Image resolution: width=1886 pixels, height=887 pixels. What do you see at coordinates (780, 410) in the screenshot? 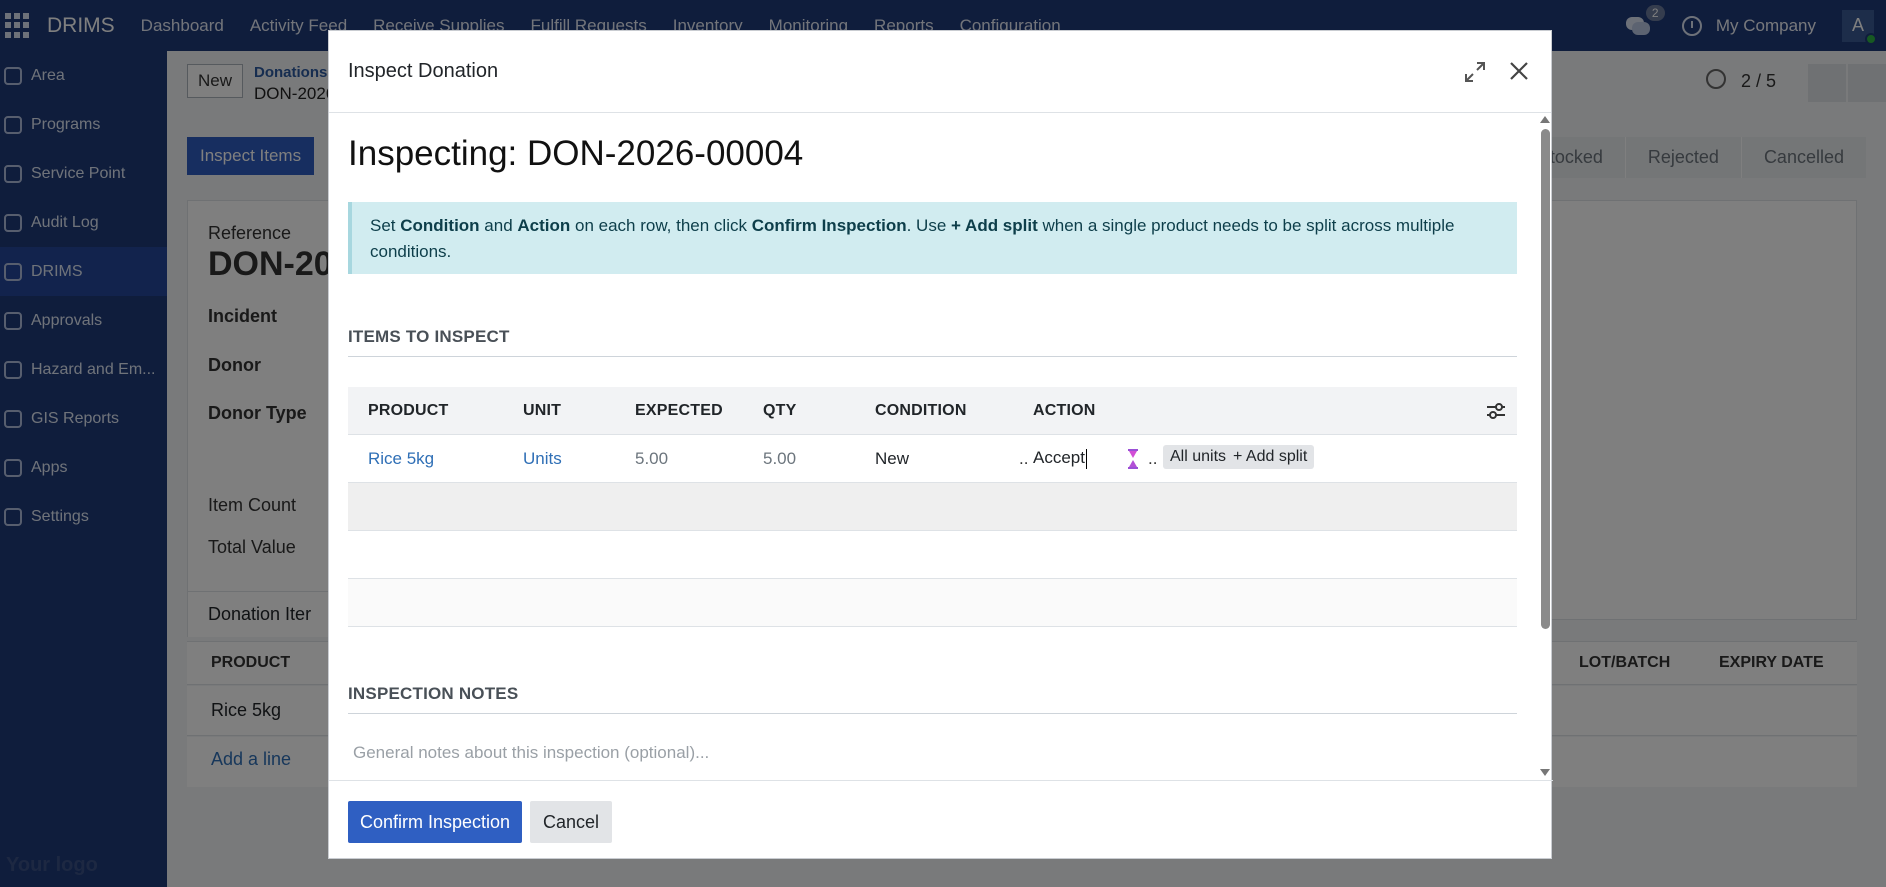
I see `col-qty: QTY` at bounding box center [780, 410].